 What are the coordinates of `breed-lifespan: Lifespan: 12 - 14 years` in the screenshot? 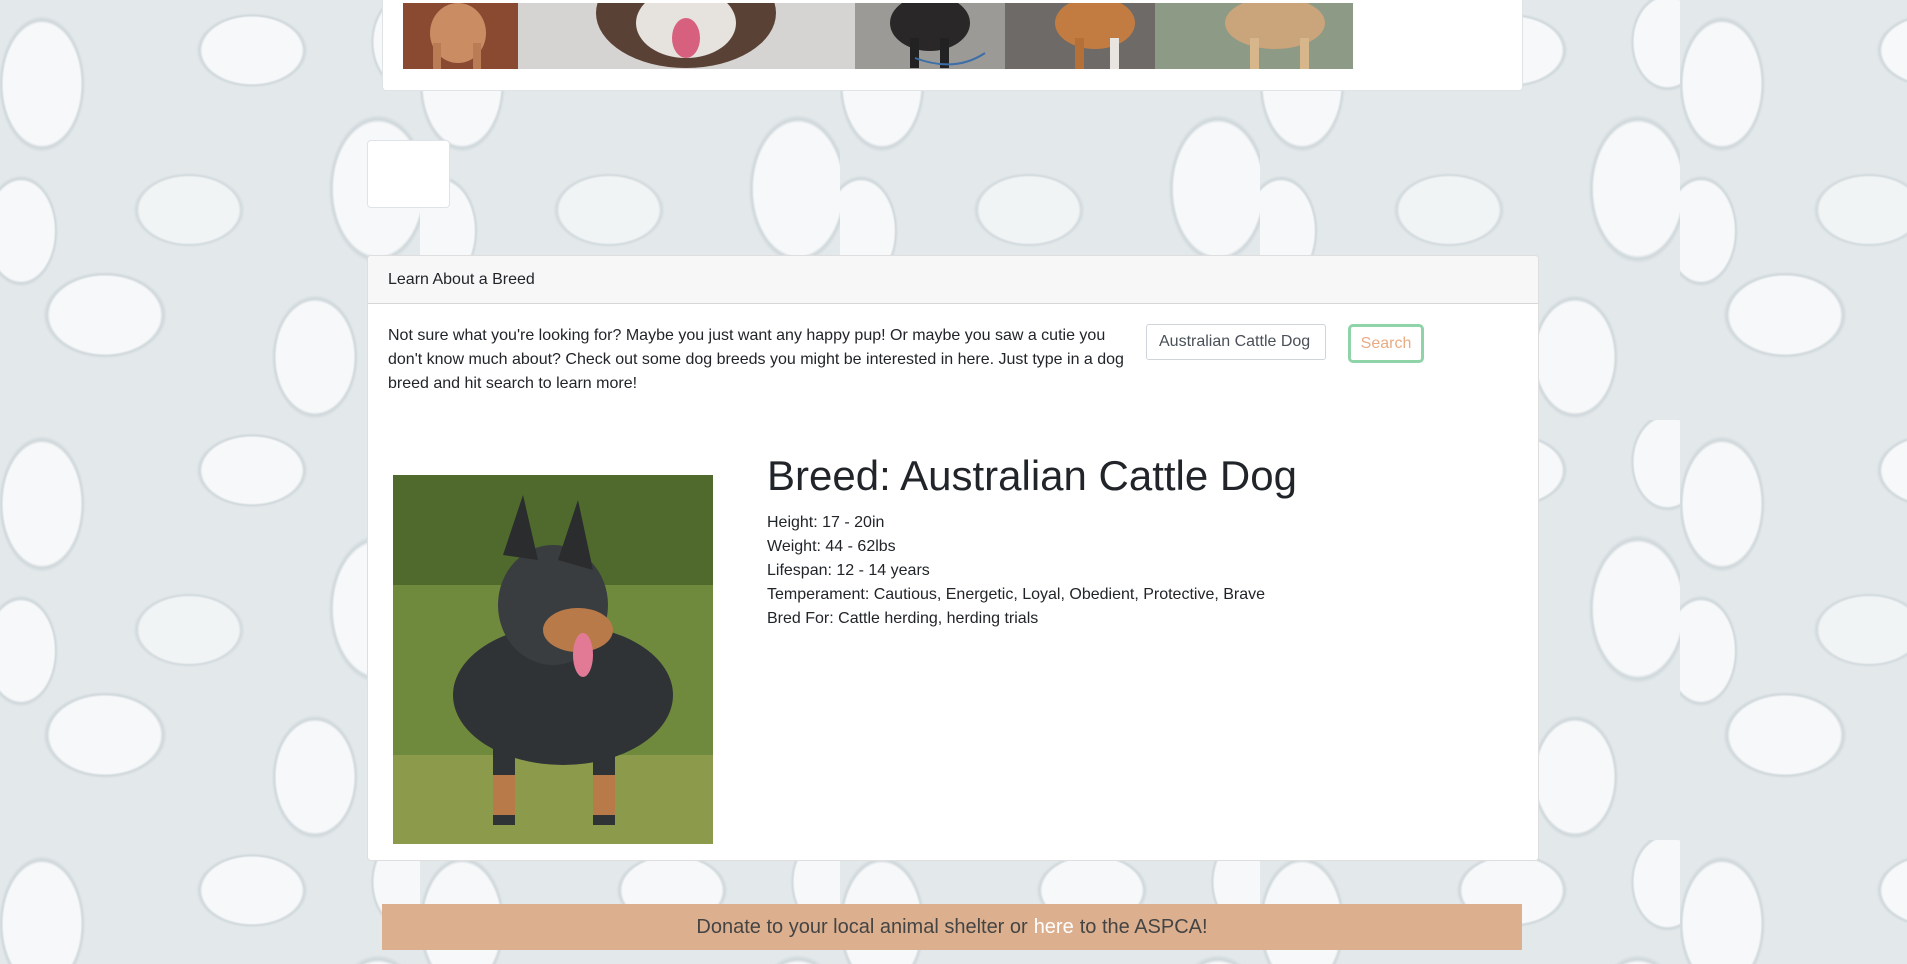 It's located at (848, 570).